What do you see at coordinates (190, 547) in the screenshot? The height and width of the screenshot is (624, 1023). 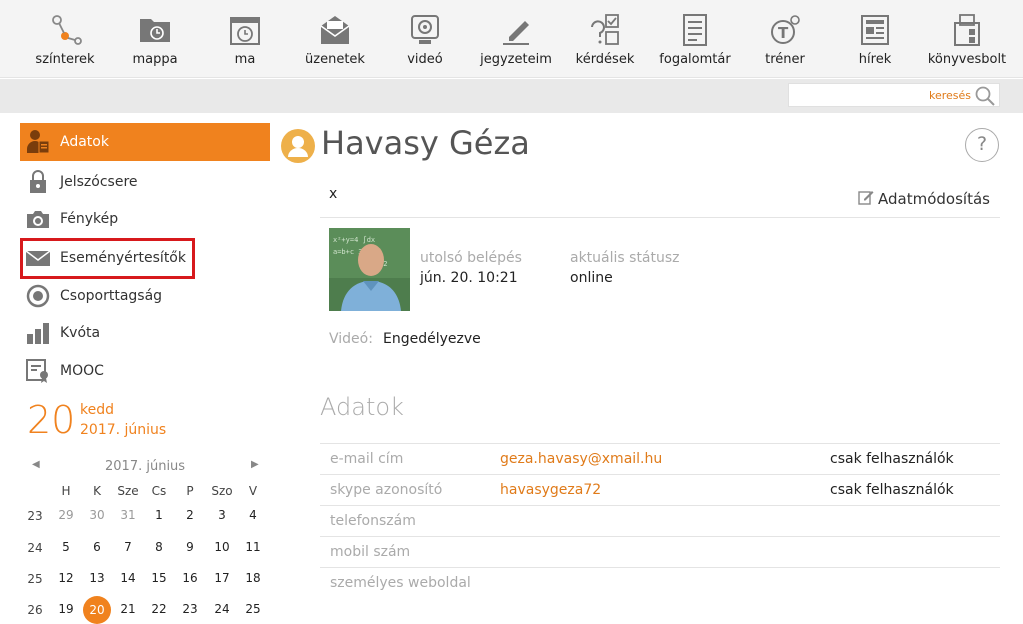 I see `calendar-day: 9` at bounding box center [190, 547].